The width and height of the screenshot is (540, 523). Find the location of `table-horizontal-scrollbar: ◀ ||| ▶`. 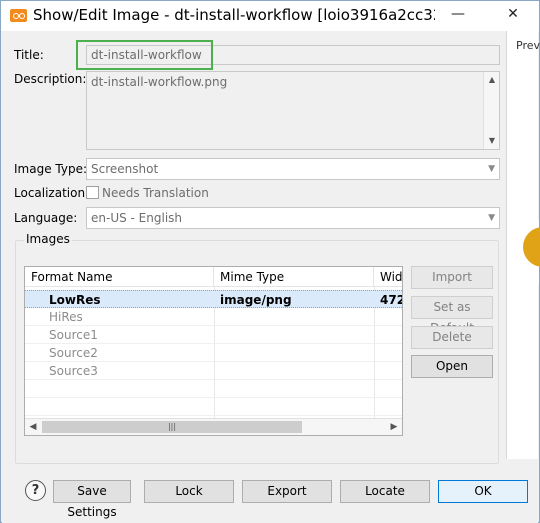

table-horizontal-scrollbar: ◀ ||| ▶ is located at coordinates (213, 426).